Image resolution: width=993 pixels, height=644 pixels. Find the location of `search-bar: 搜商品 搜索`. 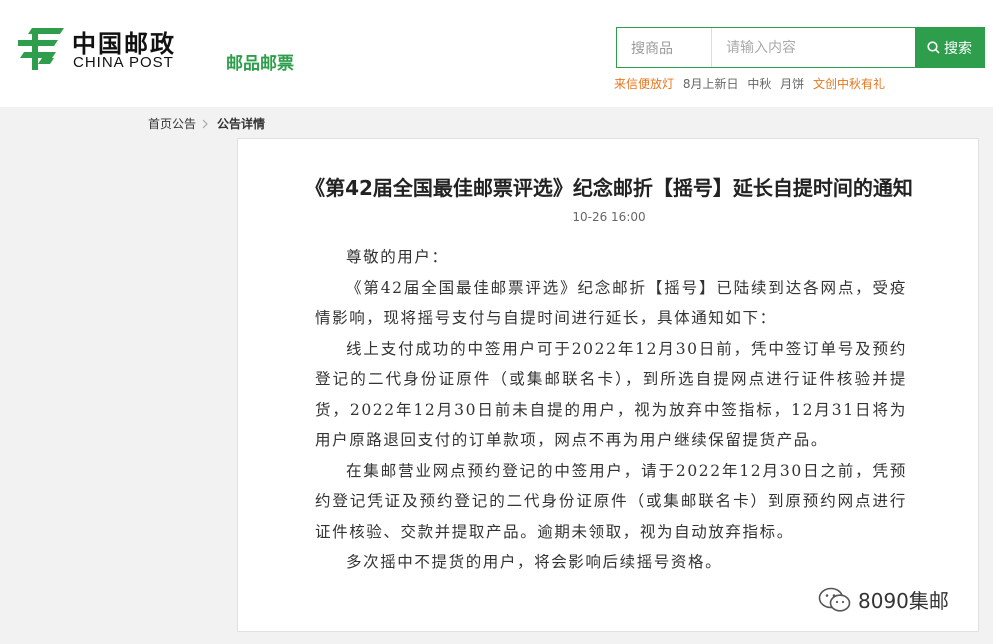

search-bar: 搜商品 搜索 is located at coordinates (800, 47).